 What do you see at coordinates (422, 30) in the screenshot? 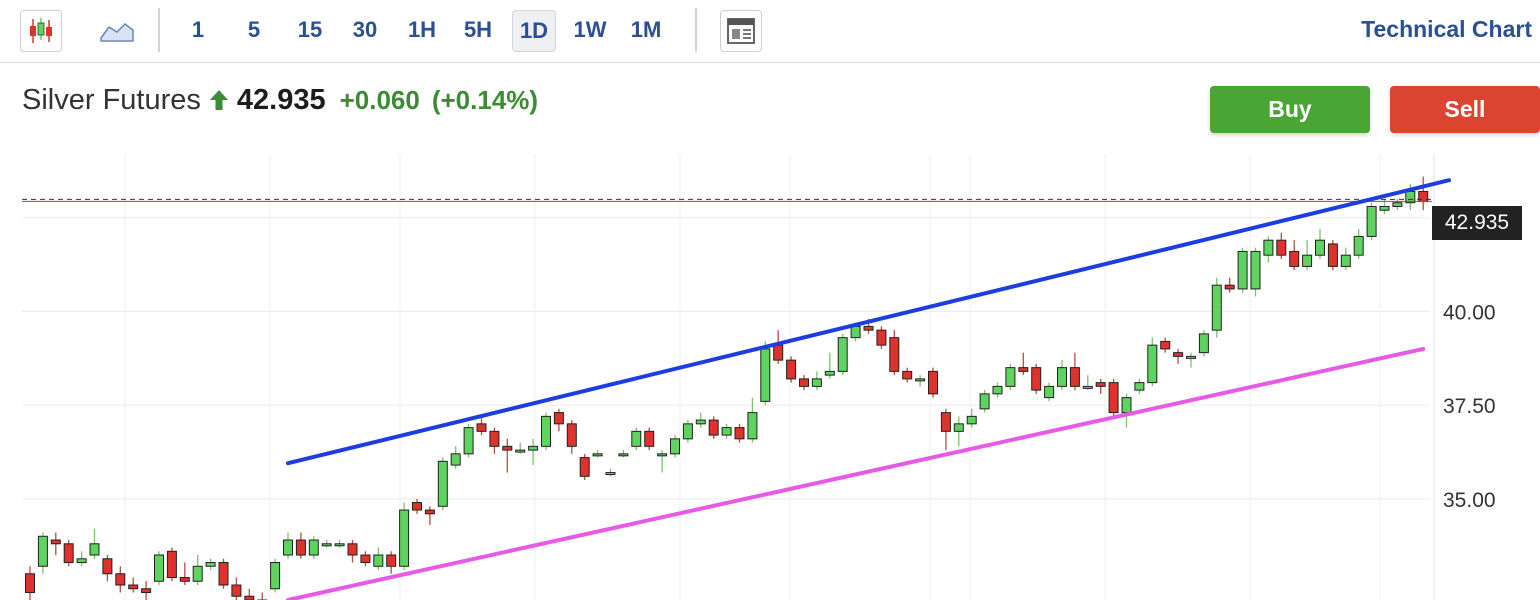
I see `interval-1h: 1H` at bounding box center [422, 30].